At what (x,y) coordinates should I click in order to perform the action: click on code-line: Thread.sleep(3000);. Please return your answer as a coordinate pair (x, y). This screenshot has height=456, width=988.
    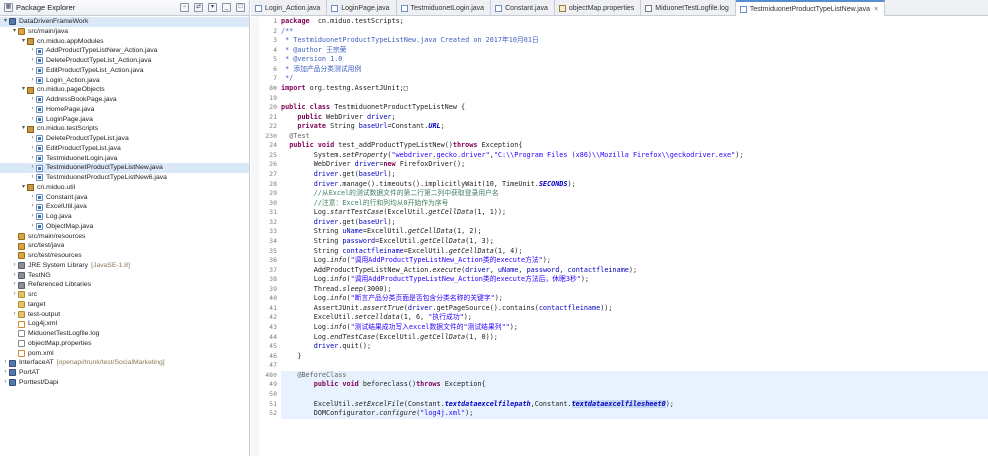
    Looking at the image, I should click on (634, 290).